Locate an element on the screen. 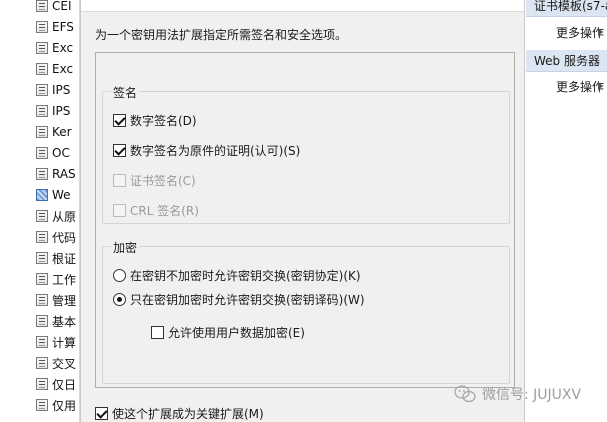 Image resolution: width=607 pixels, height=422 pixels. non-repudiation-checkbox: 数字签名为原件的证明(认可)(S) is located at coordinates (206, 150).